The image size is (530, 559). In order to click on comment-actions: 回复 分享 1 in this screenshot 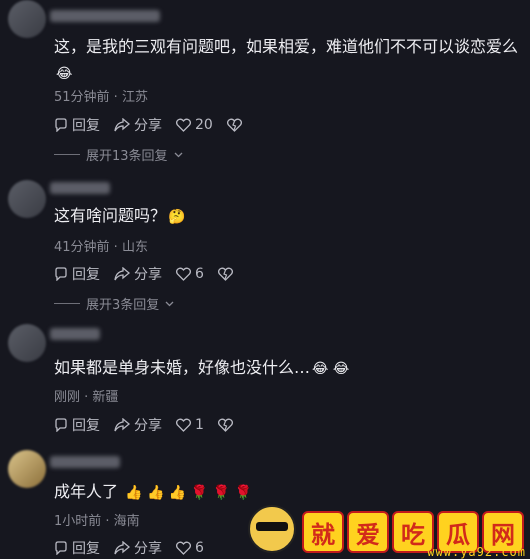, I will do `click(143, 425)`.